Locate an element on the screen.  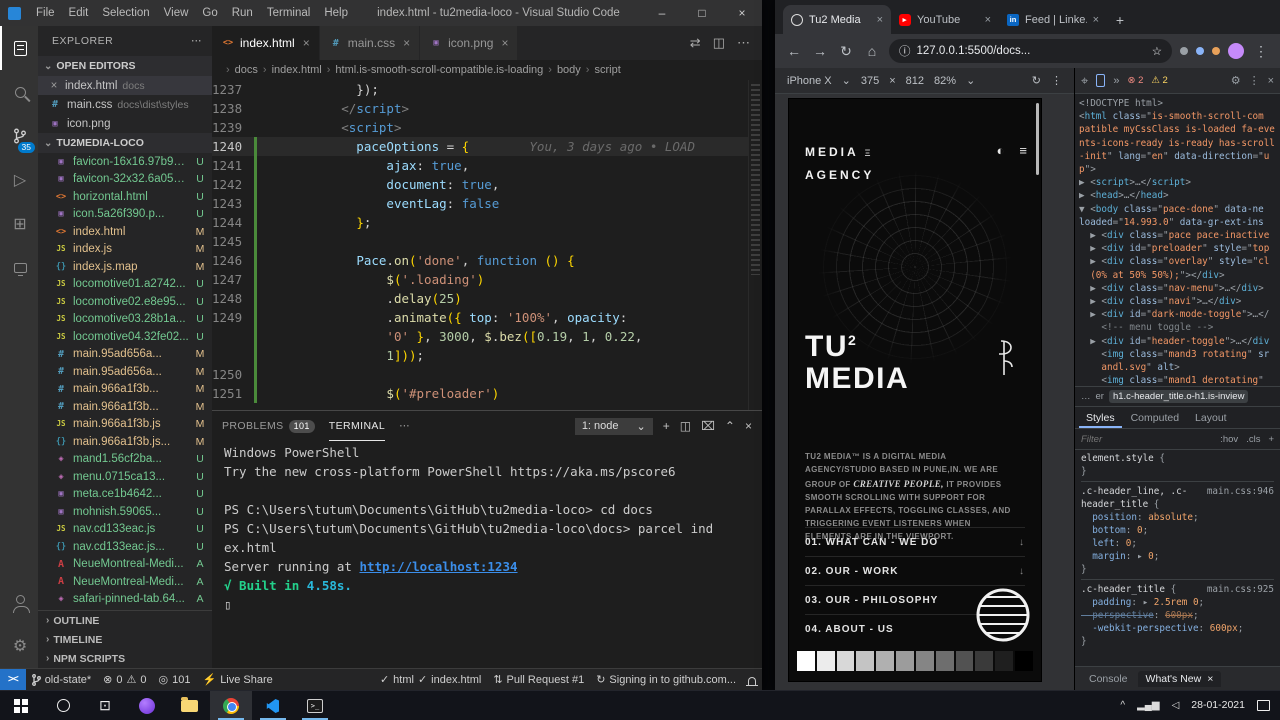
browser-tab: Feed | Linke... × is located at coordinates (1053, 19).